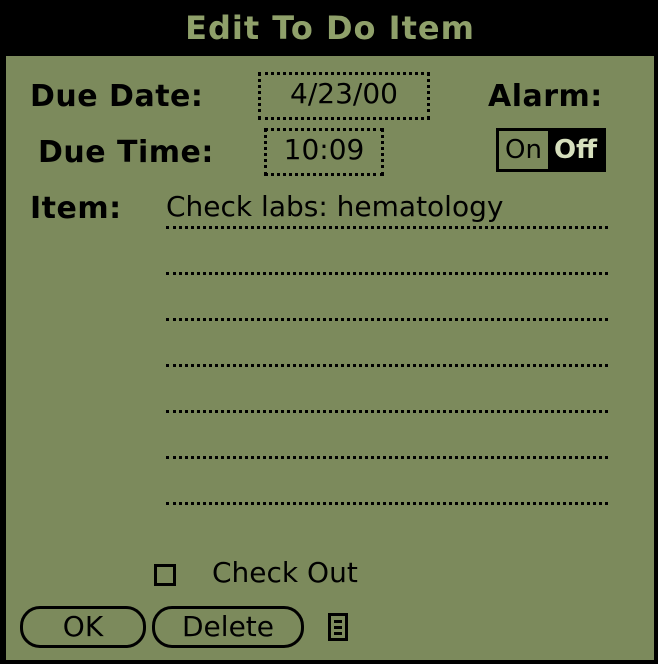 The width and height of the screenshot is (658, 664). What do you see at coordinates (228, 627) in the screenshot?
I see `delete-button: Delete` at bounding box center [228, 627].